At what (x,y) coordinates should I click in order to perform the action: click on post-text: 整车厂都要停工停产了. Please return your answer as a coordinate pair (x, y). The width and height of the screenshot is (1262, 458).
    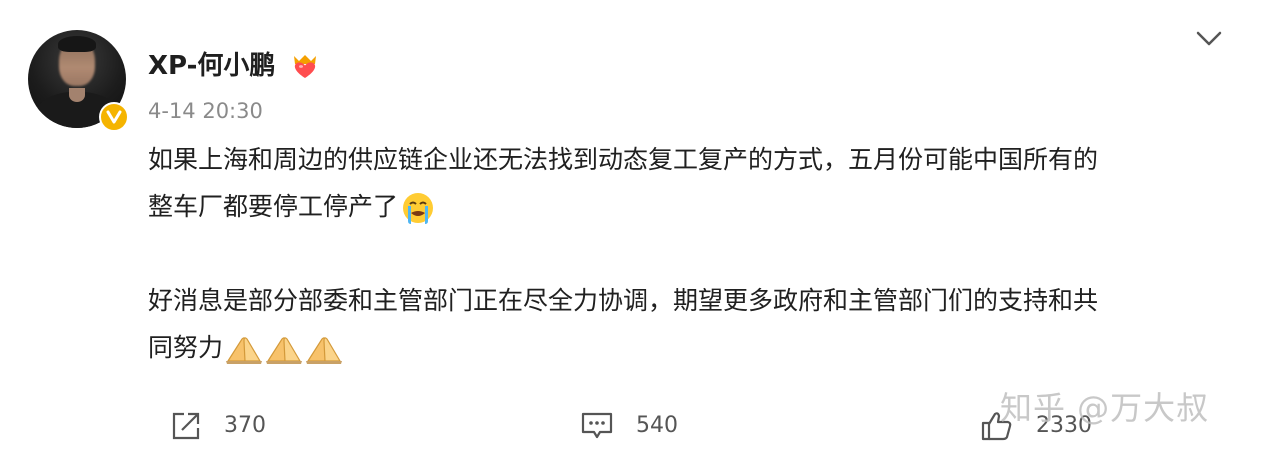
    Looking at the image, I should click on (273, 206).